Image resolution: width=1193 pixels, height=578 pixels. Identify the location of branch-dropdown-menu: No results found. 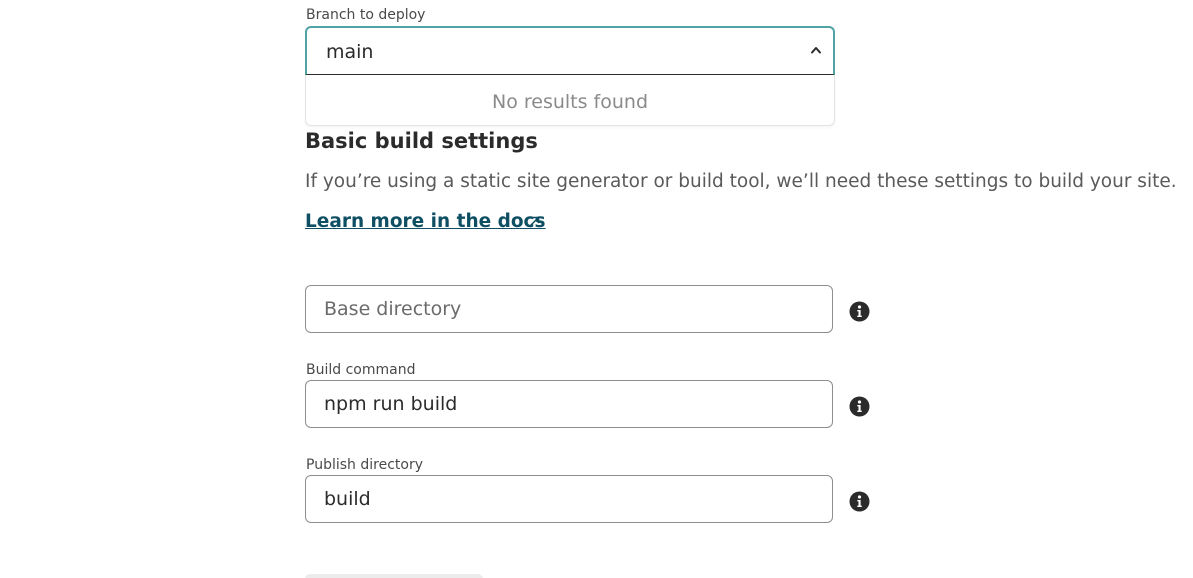
(570, 100).